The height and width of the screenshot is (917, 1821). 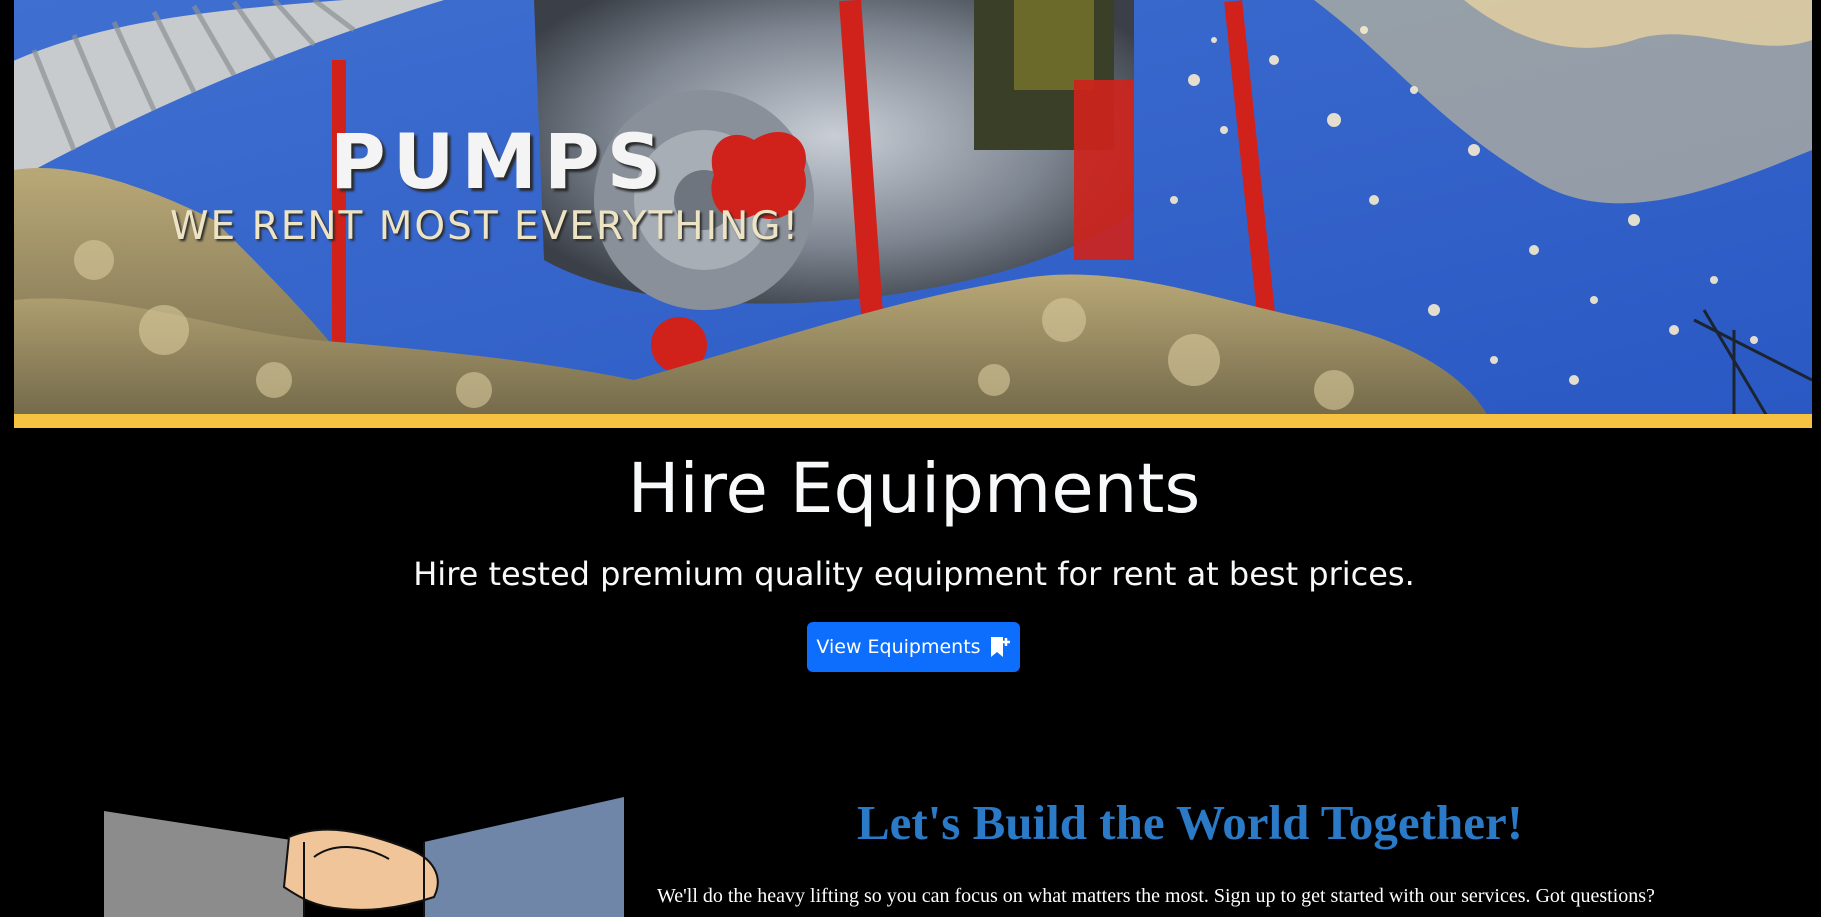 What do you see at coordinates (914, 489) in the screenshot?
I see `hero-title: Hire Equipments` at bounding box center [914, 489].